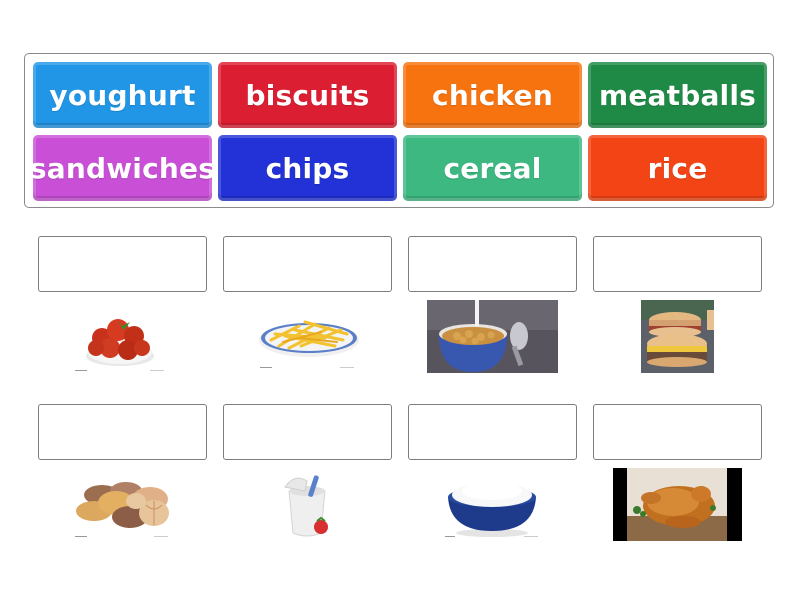 The height and width of the screenshot is (600, 800). I want to click on tile-rice: rice, so click(677, 168).